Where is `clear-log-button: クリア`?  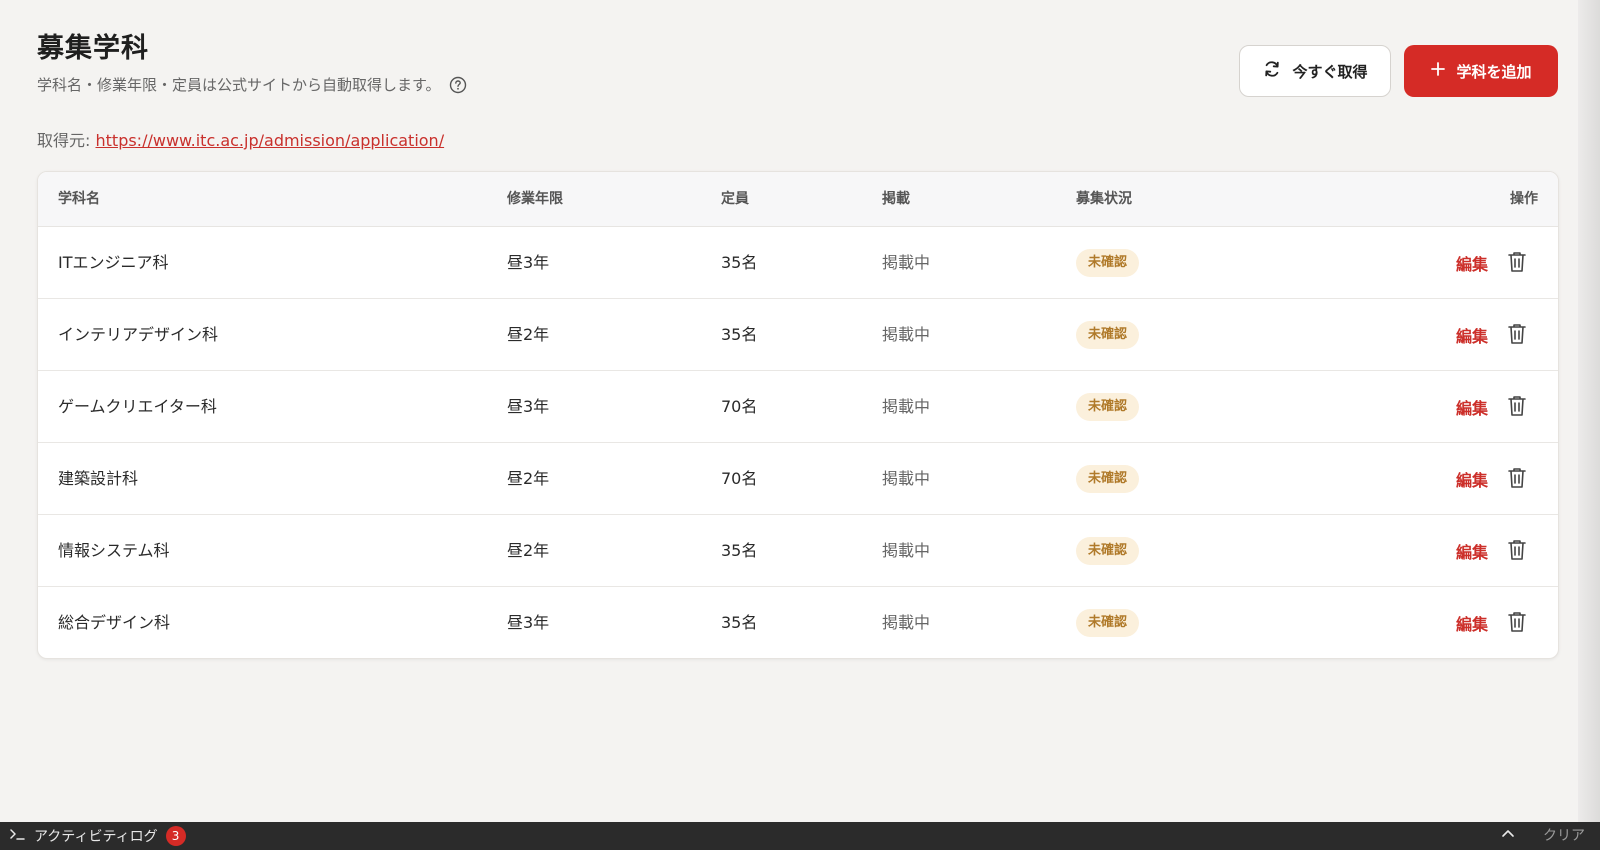 clear-log-button: クリア is located at coordinates (1564, 836).